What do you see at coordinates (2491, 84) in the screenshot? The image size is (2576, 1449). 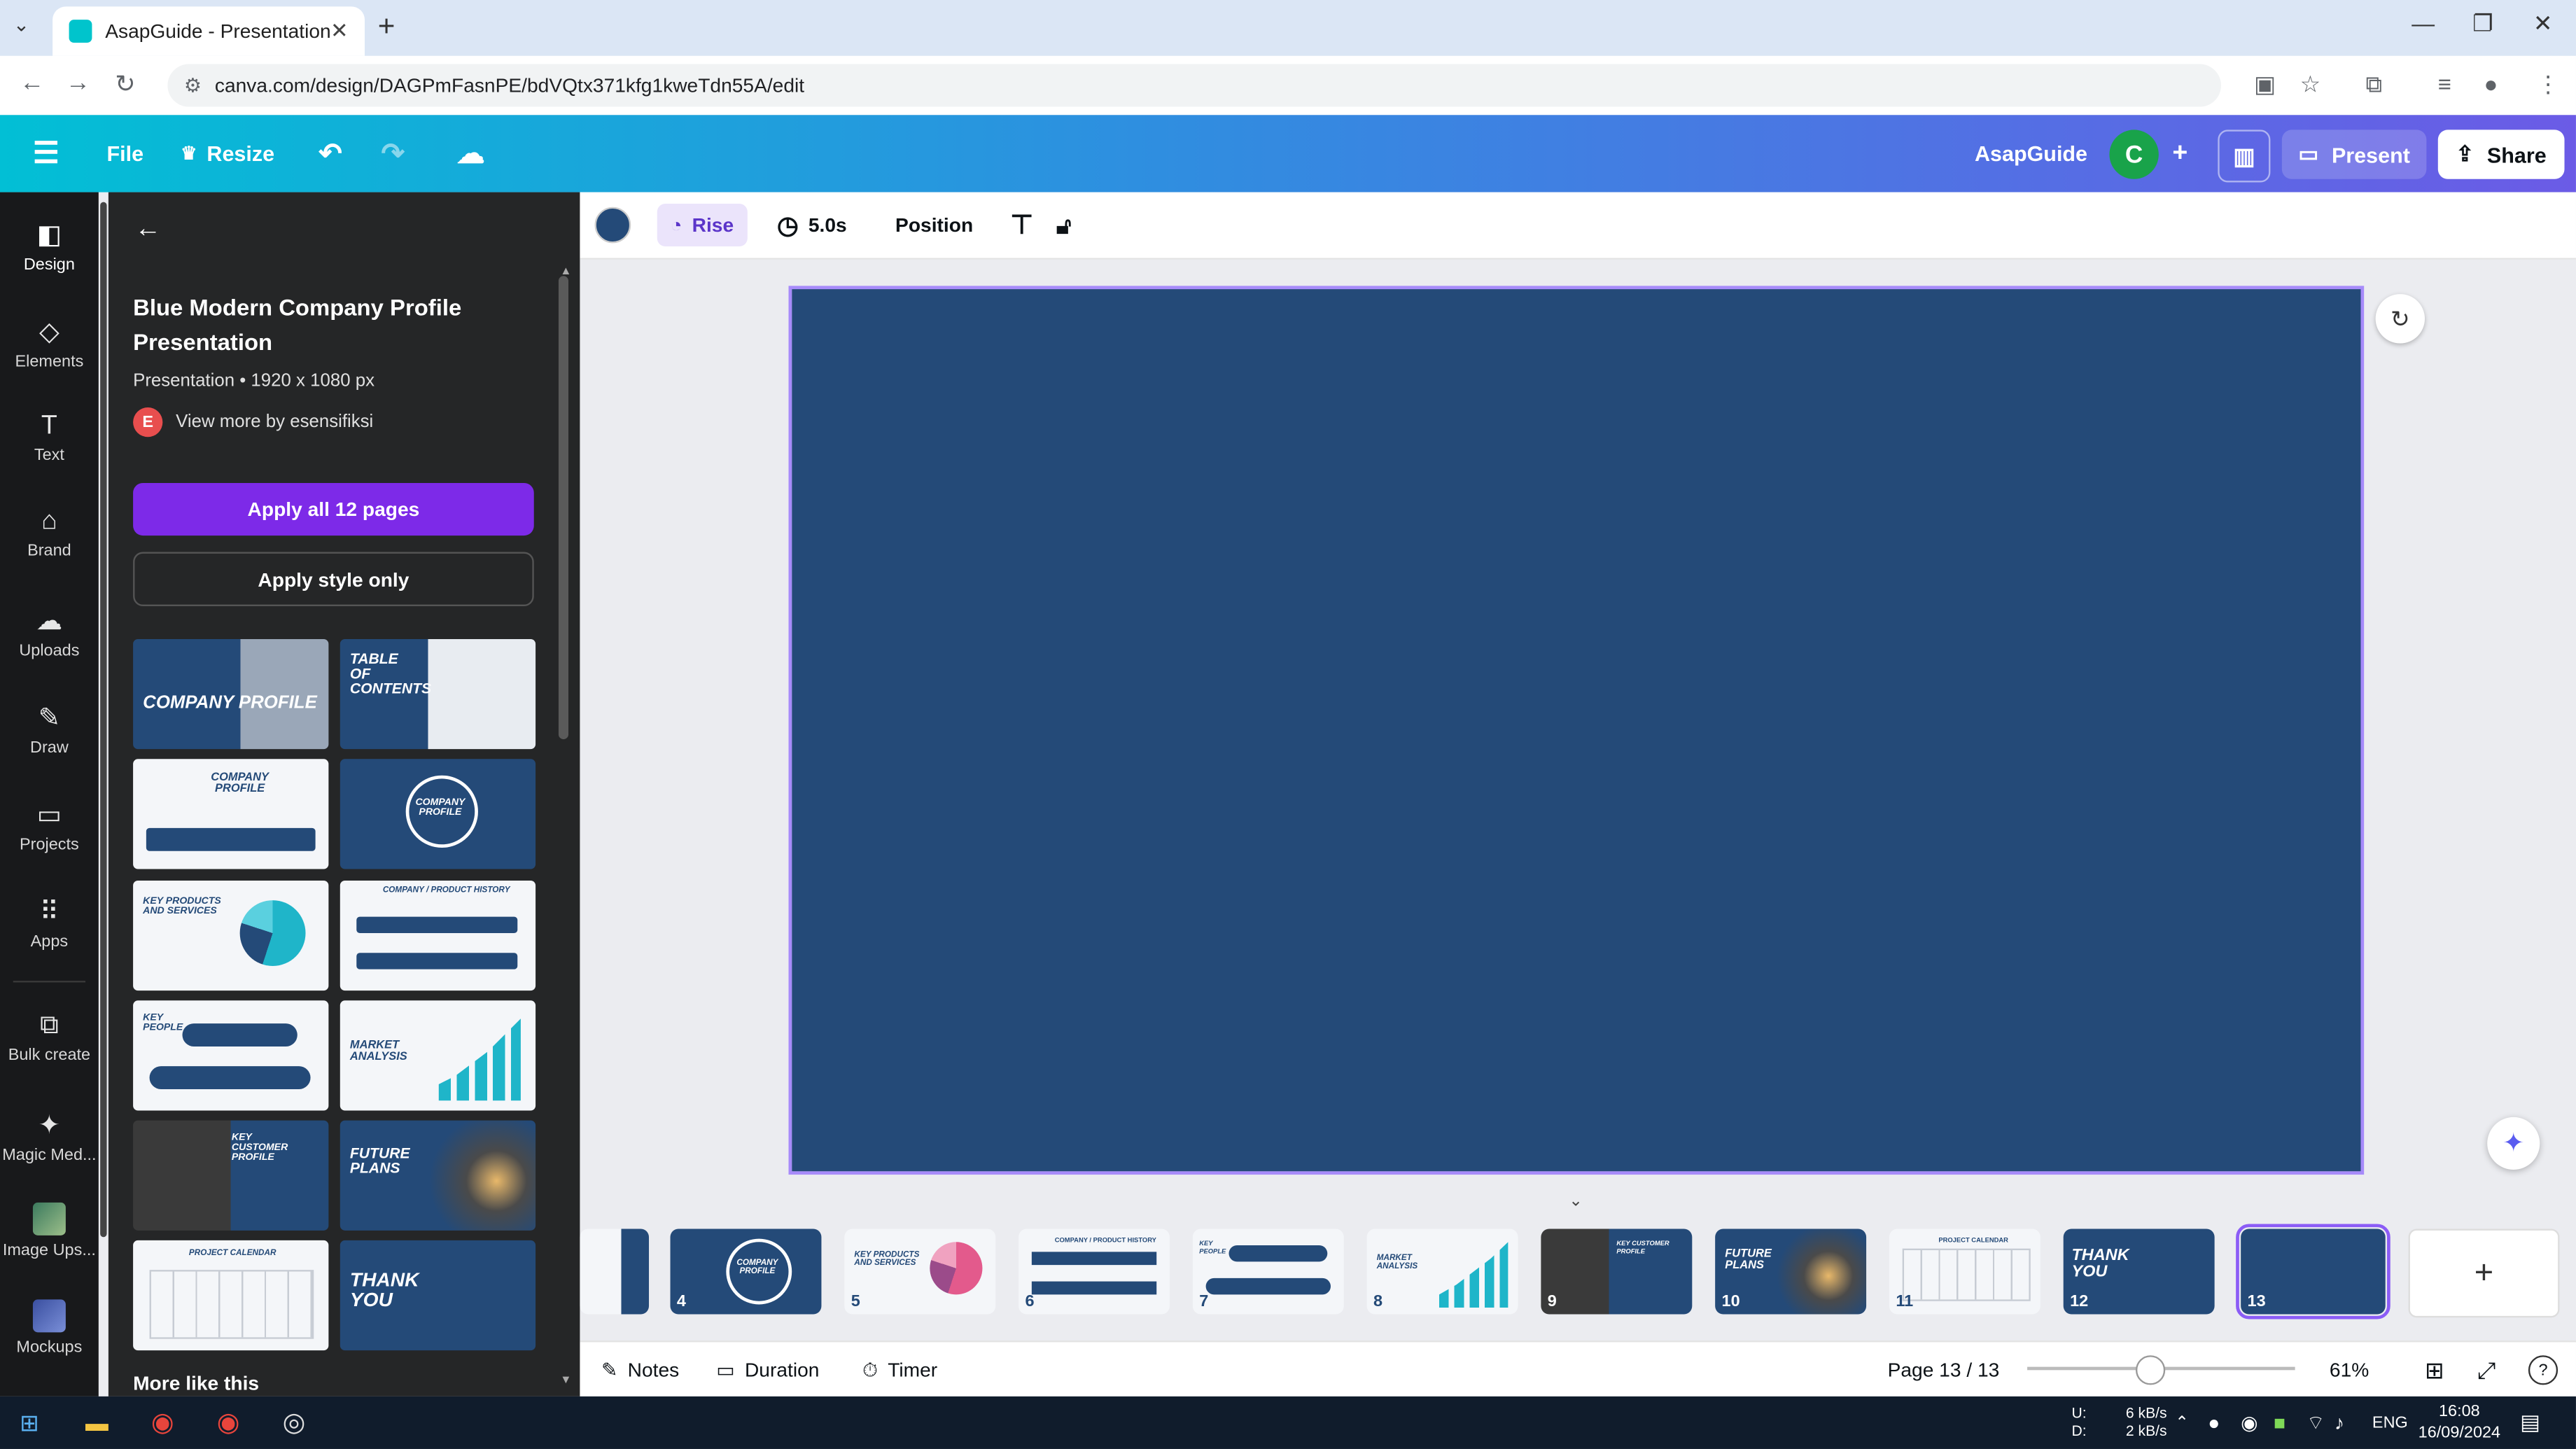 I see `profile-icon: ●` at bounding box center [2491, 84].